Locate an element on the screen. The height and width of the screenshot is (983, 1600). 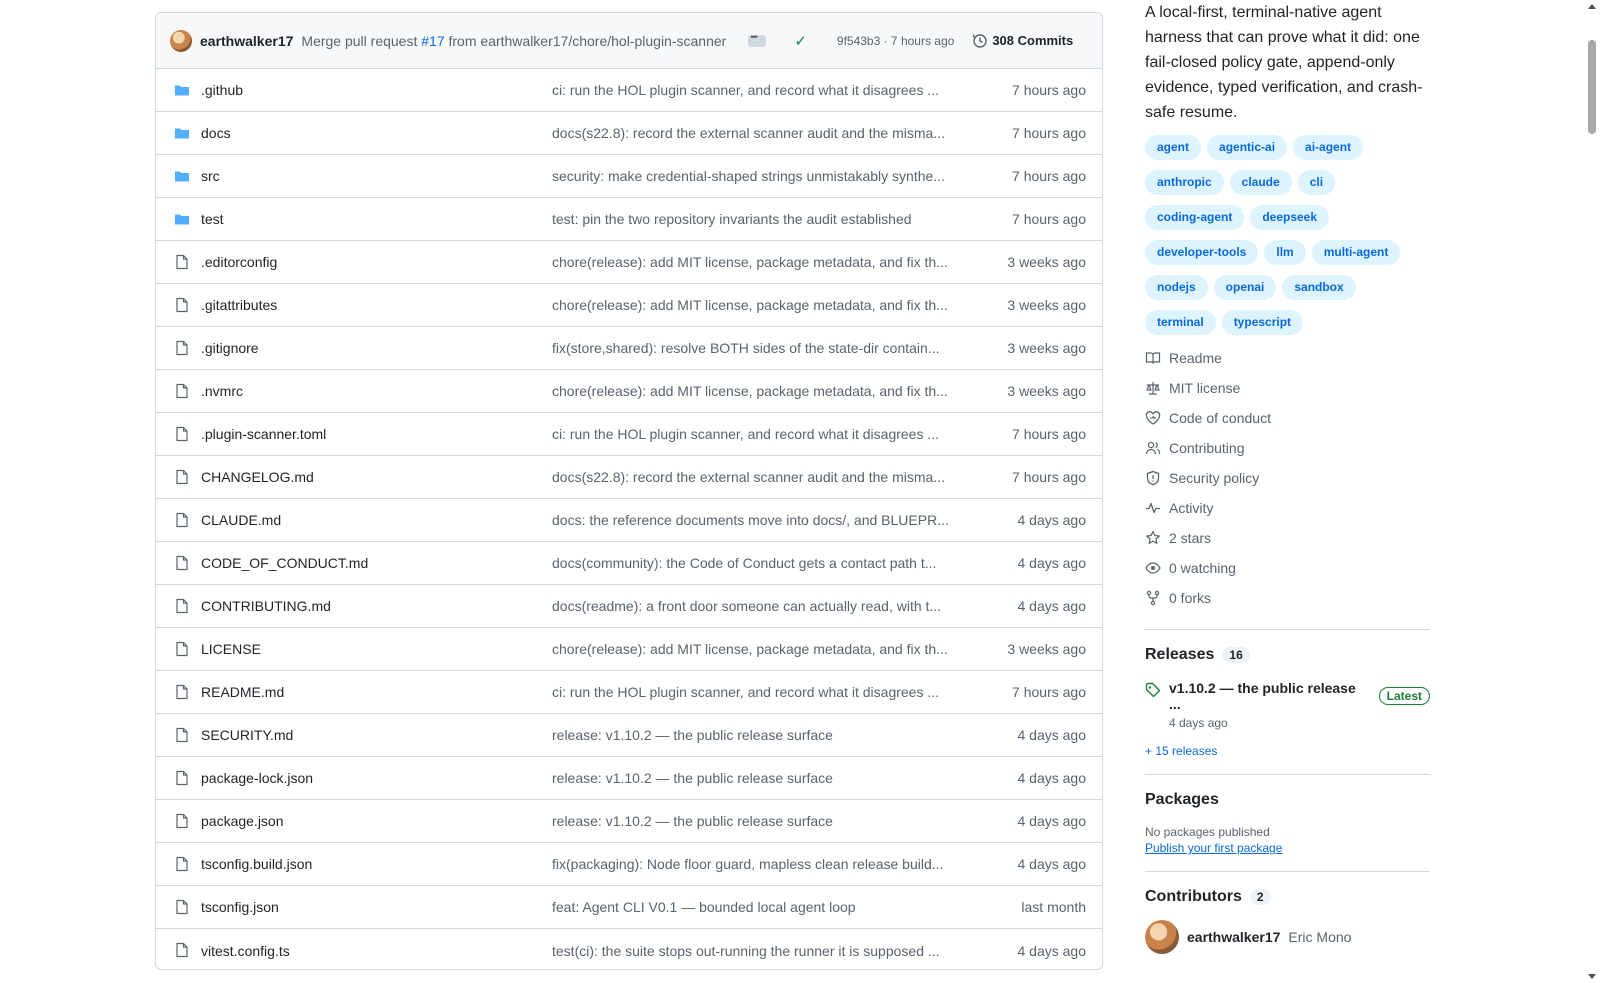
scroll-thumb is located at coordinates (1592, 87).